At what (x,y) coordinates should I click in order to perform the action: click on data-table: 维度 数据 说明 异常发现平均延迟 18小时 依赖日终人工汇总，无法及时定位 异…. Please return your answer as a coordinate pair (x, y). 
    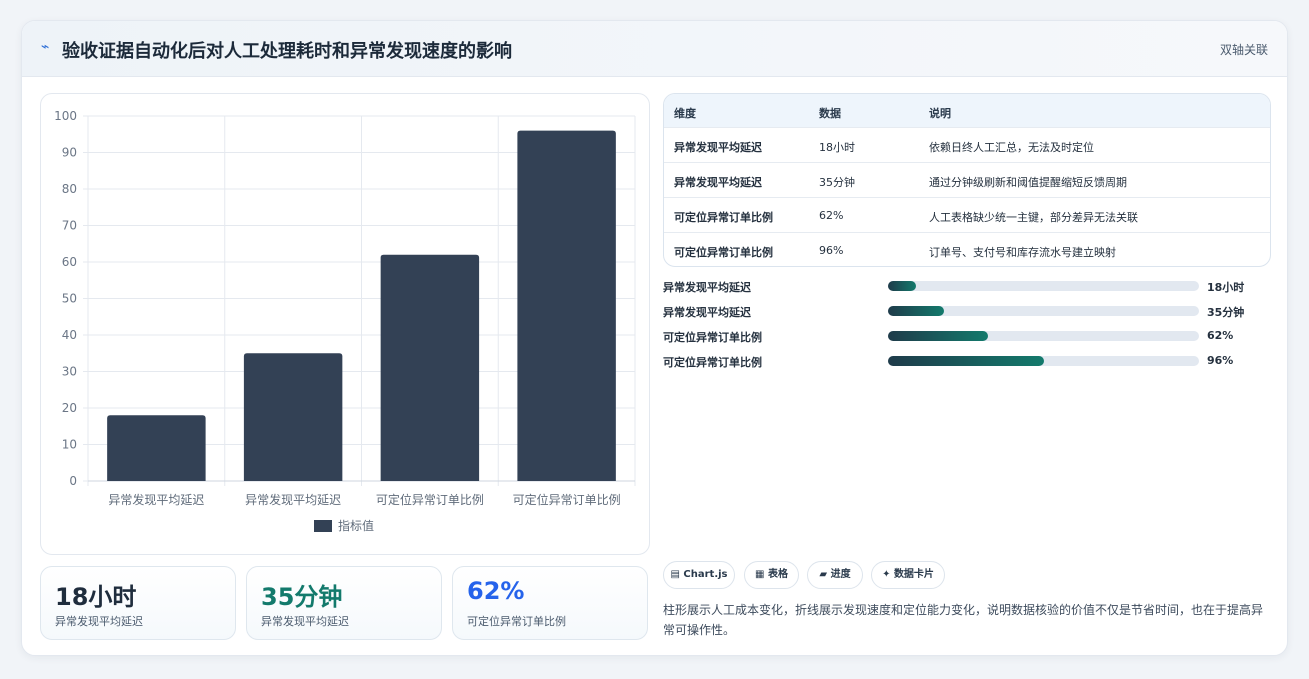
    Looking at the image, I should click on (967, 180).